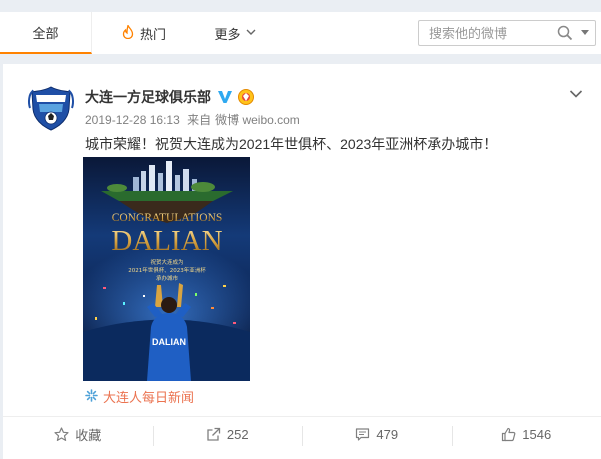  Describe the element at coordinates (167, 218) in the screenshot. I see `poster-headline-top: CONGRATULATIONS` at that location.